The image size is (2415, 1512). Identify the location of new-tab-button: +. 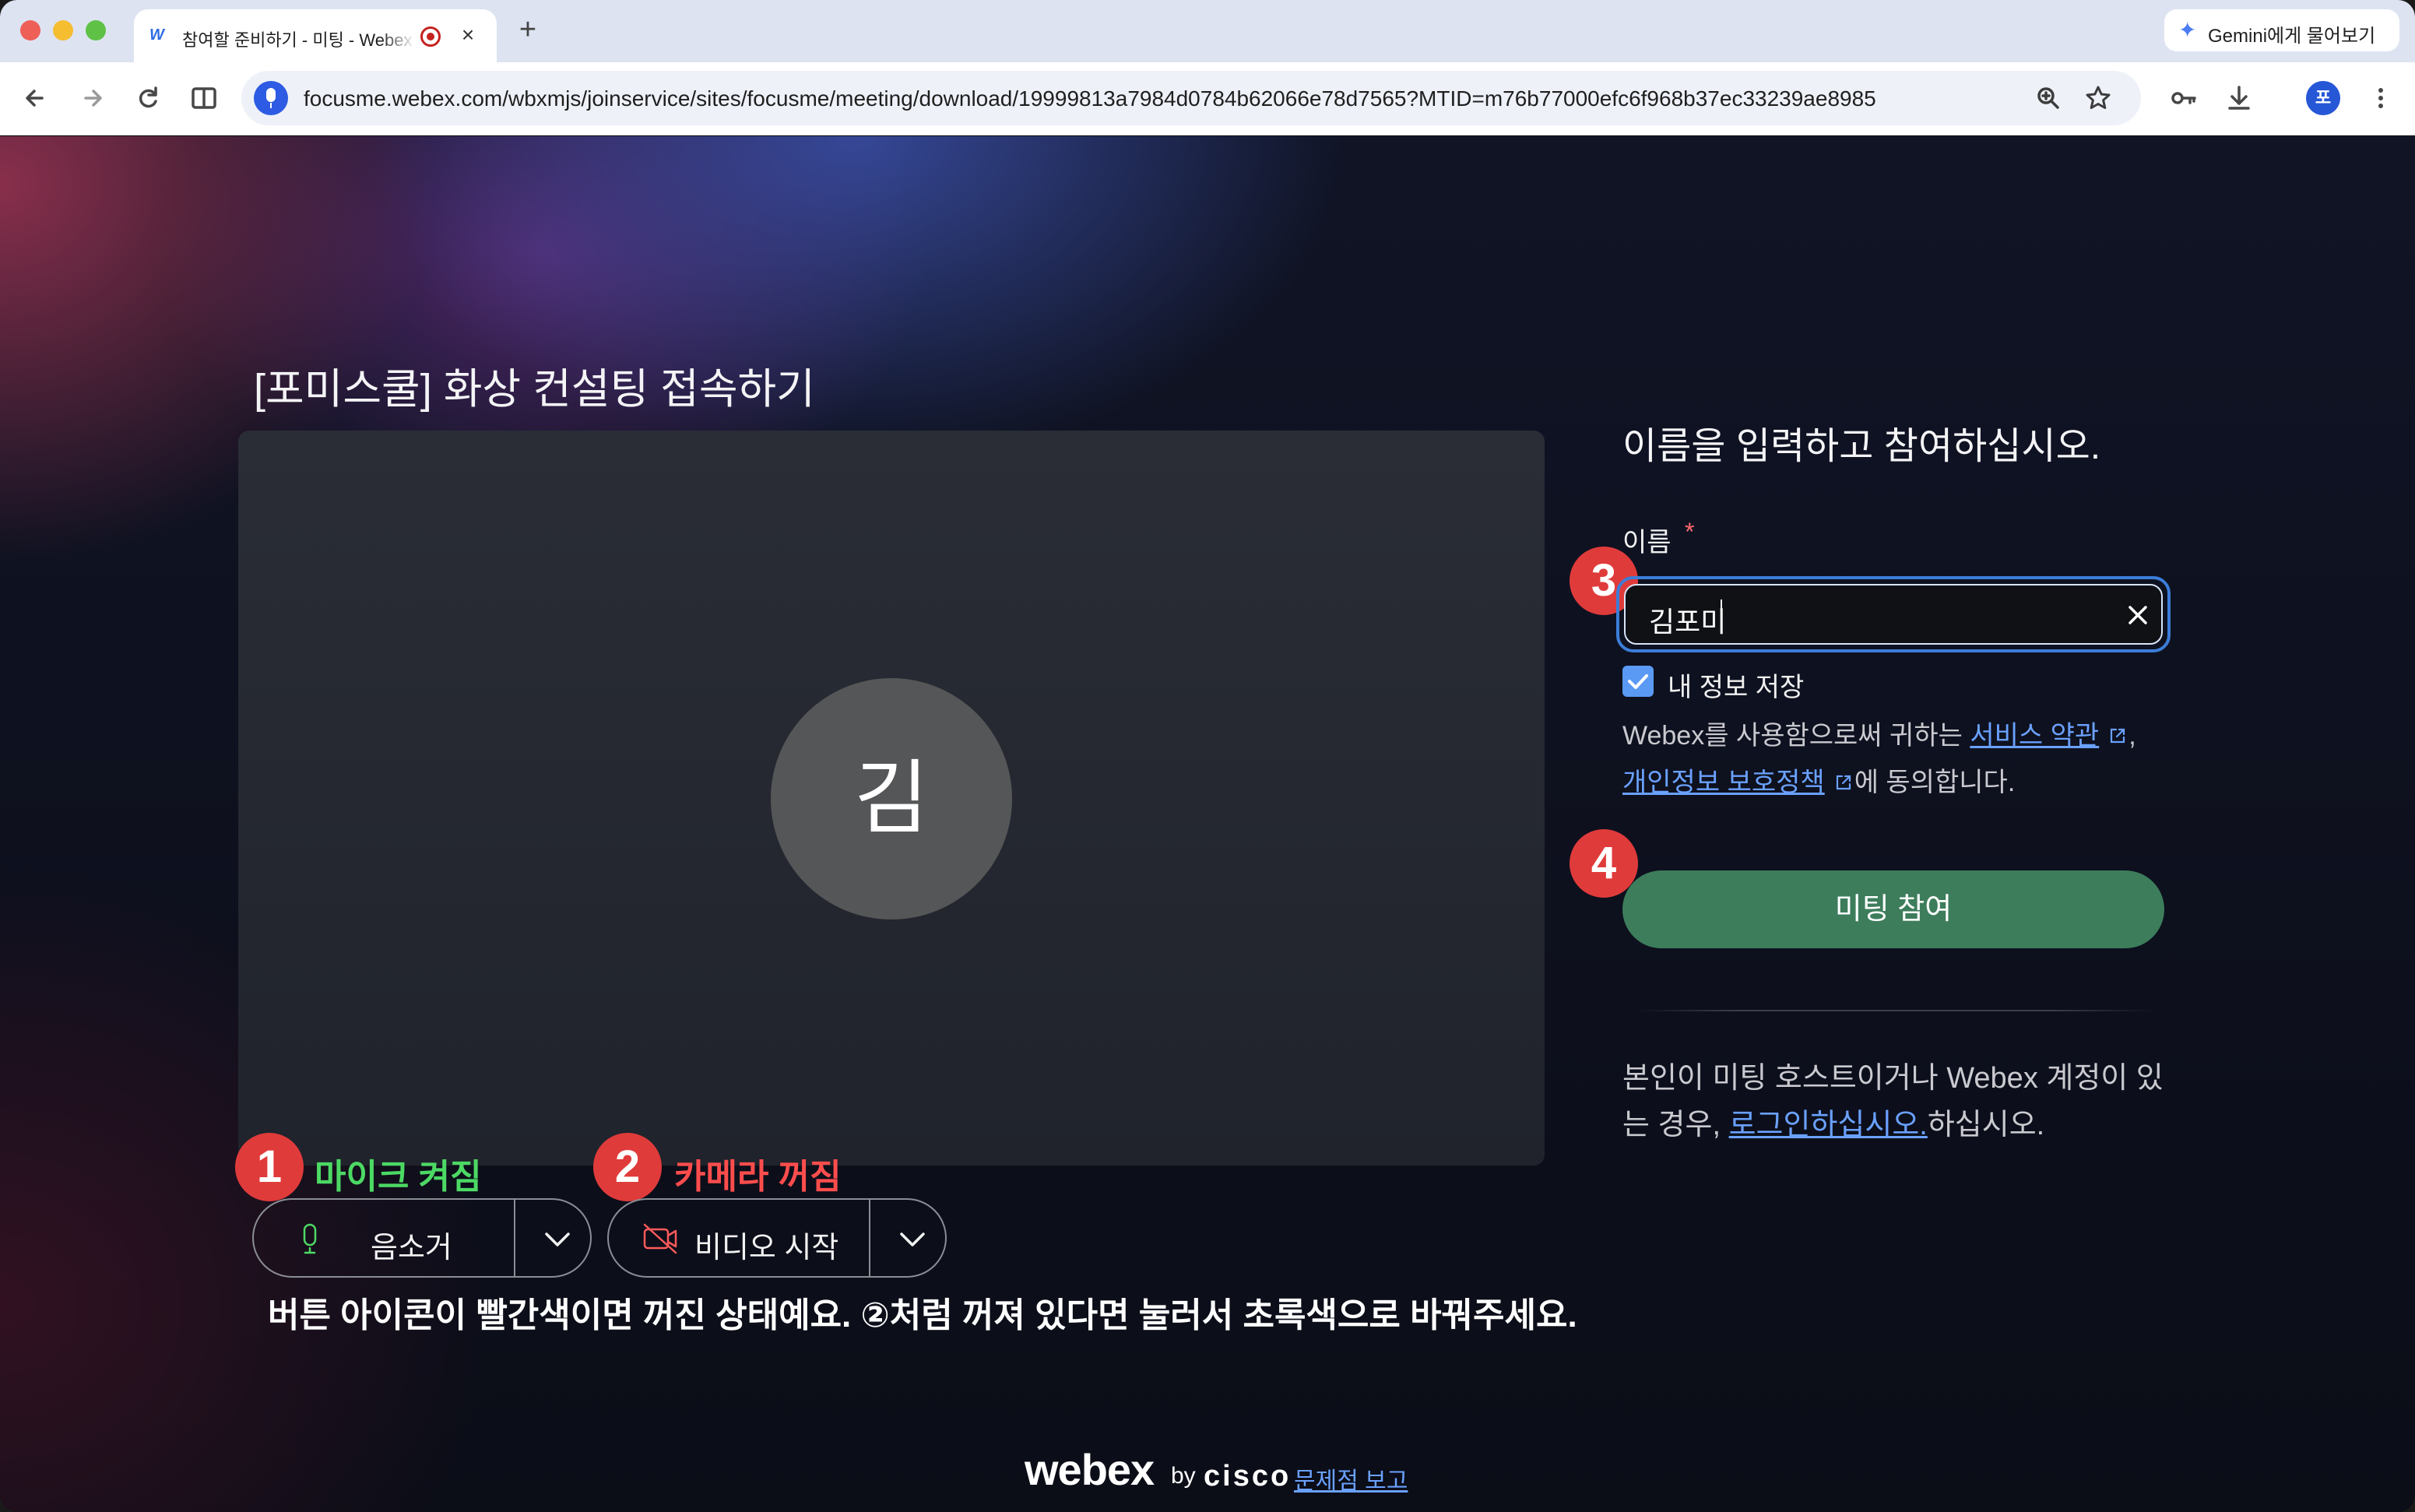
(528, 29).